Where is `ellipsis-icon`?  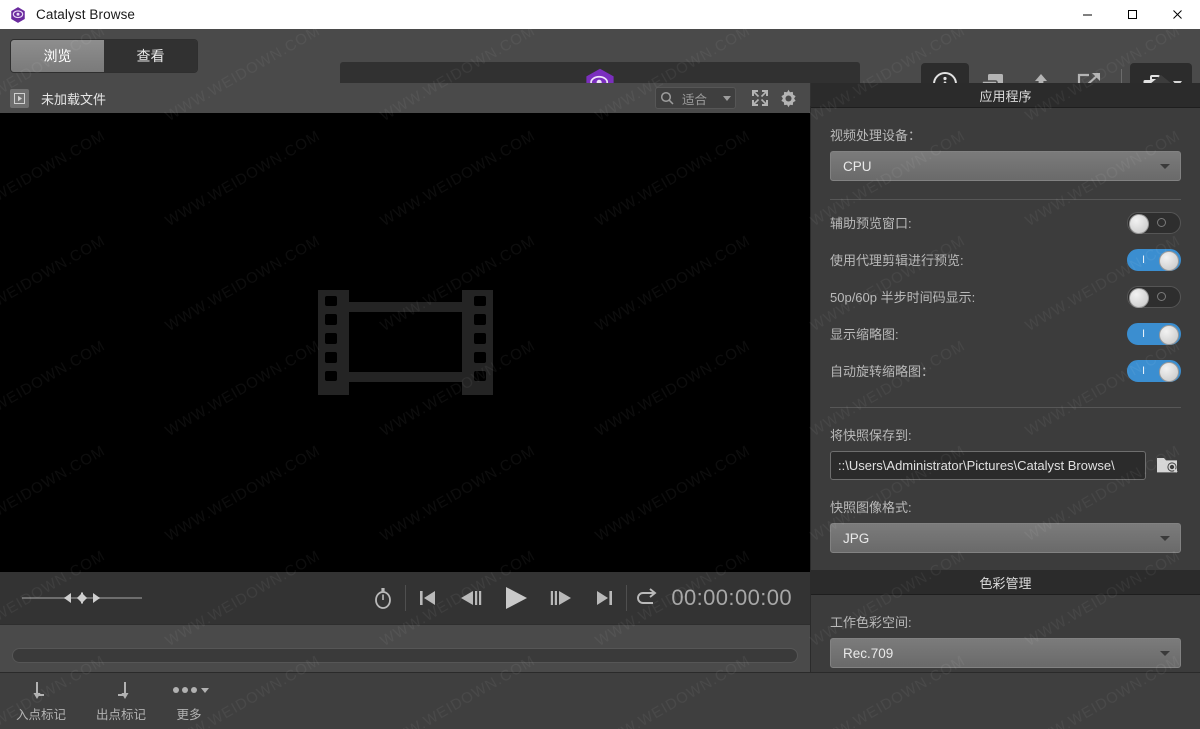
ellipsis-icon is located at coordinates (189, 691).